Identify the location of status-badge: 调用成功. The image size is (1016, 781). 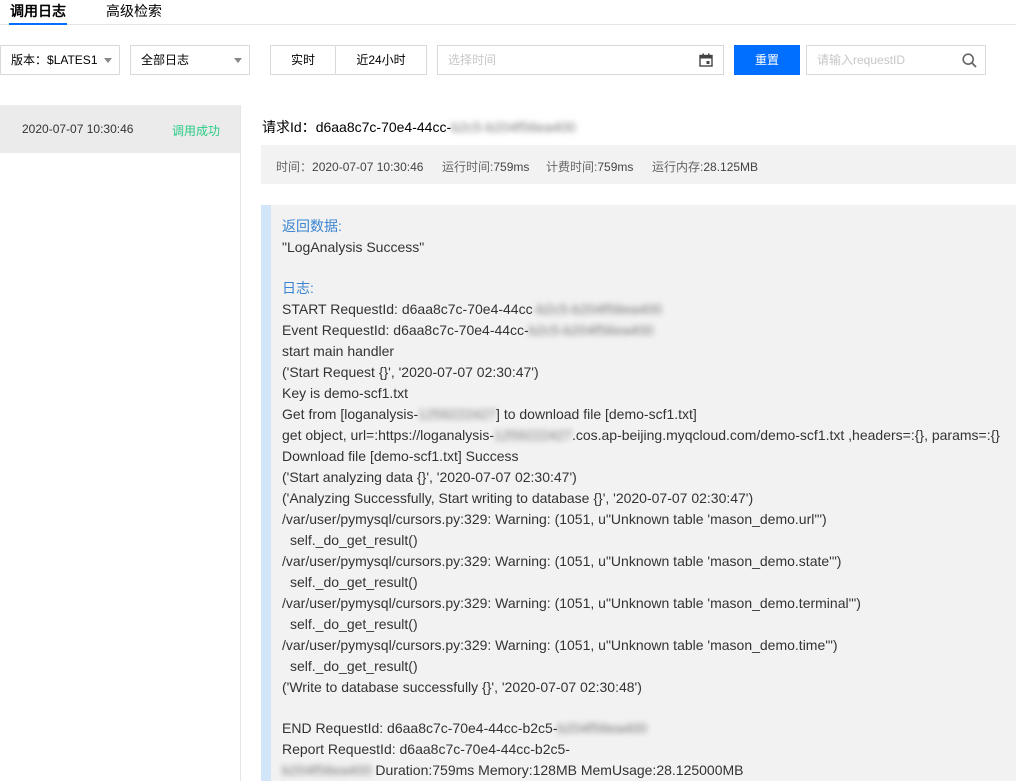
(195, 131).